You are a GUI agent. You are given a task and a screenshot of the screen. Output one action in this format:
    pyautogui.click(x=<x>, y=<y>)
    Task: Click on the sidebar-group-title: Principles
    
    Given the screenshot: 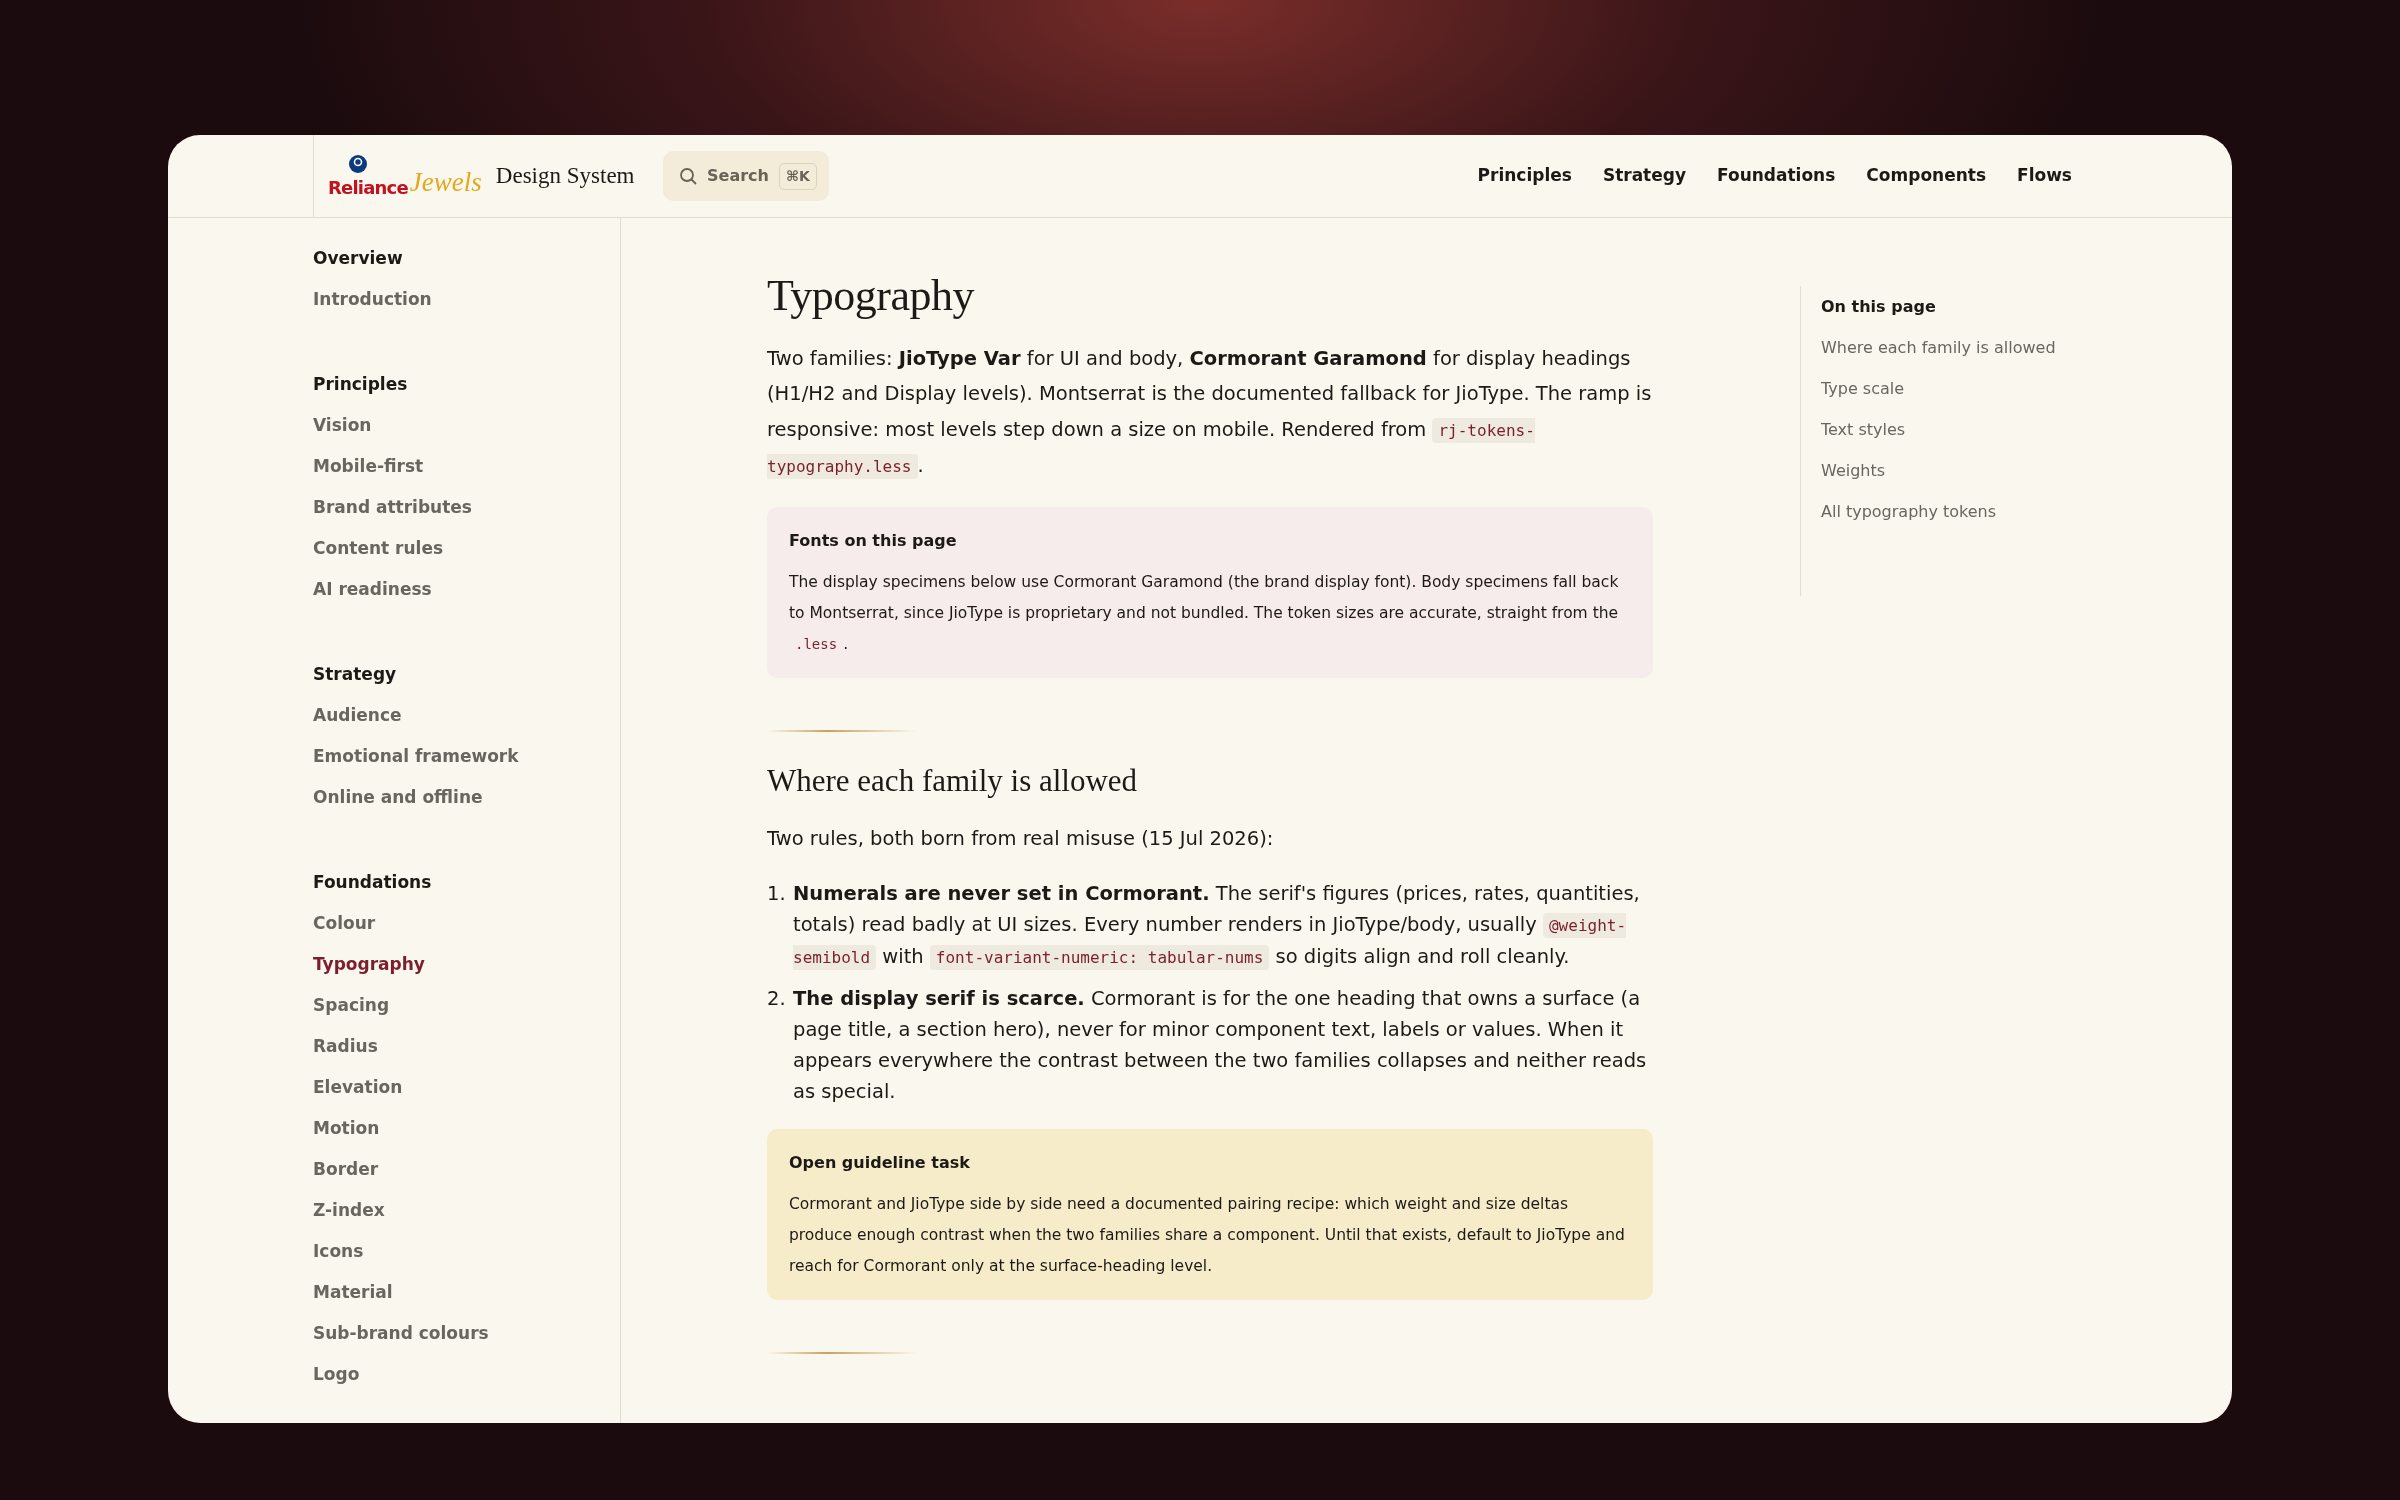 What is the action you would take?
    pyautogui.click(x=361, y=384)
    